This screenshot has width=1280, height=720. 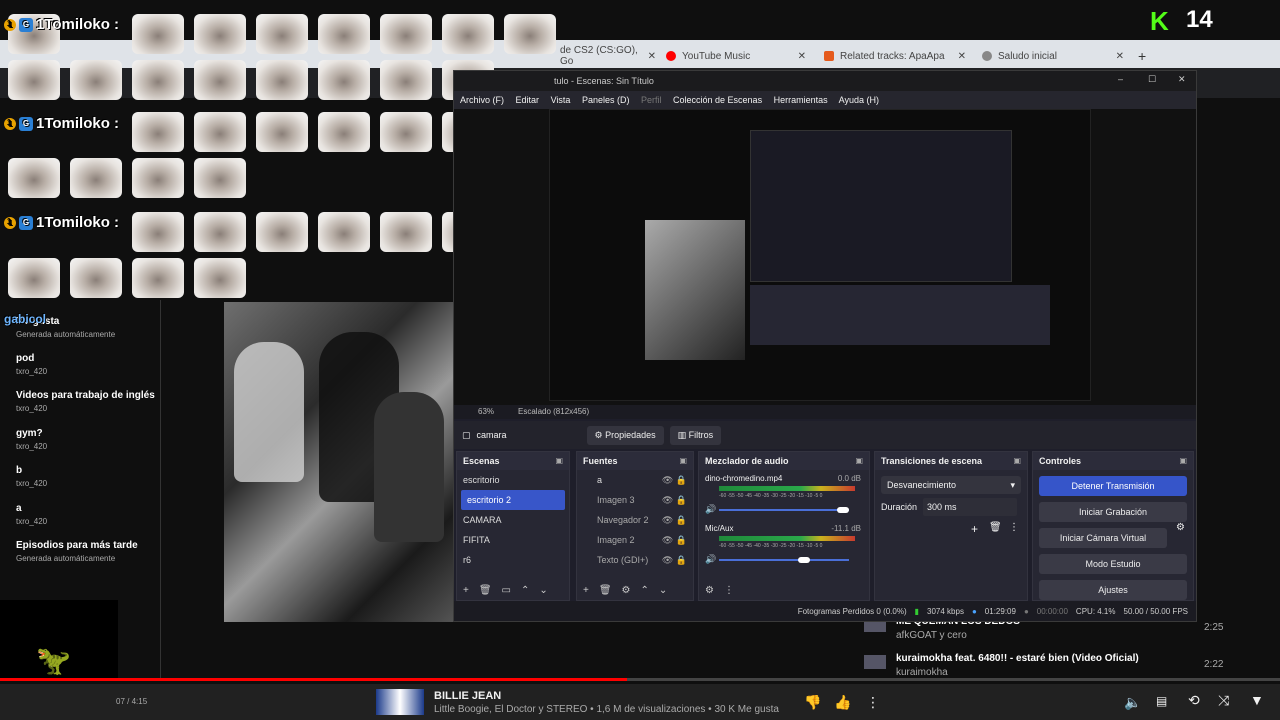 What do you see at coordinates (528, 100) in the screenshot?
I see `menu-editar: Editar` at bounding box center [528, 100].